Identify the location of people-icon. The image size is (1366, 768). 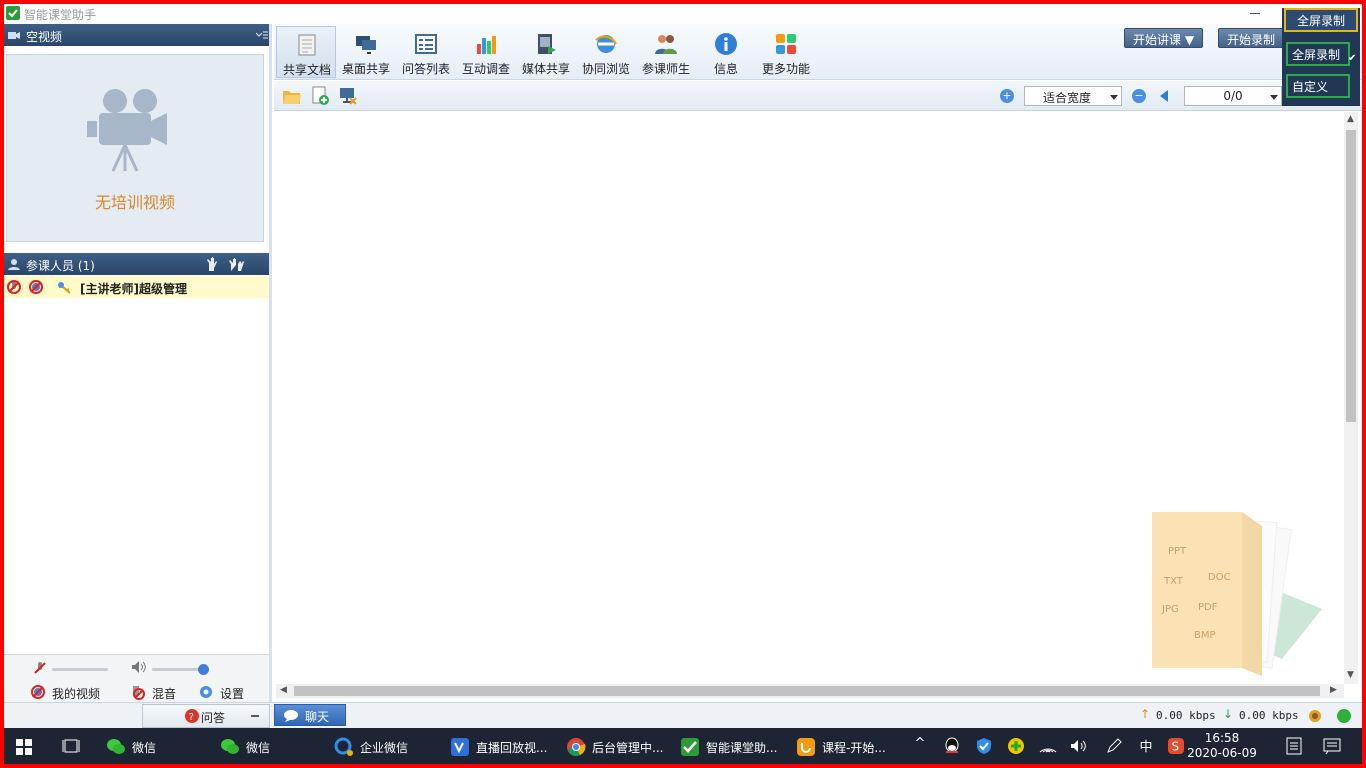
(666, 44).